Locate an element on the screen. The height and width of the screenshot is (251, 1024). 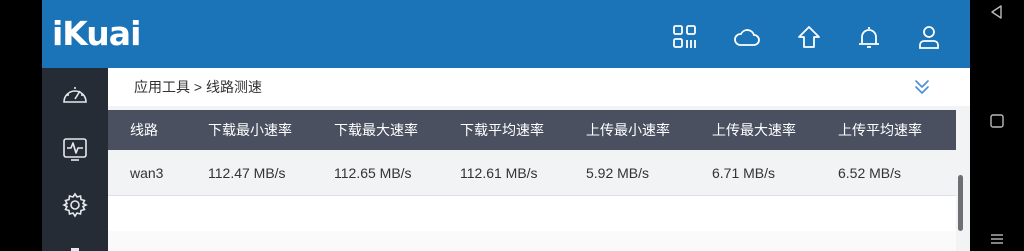
qr-code-icon is located at coordinates (685, 37).